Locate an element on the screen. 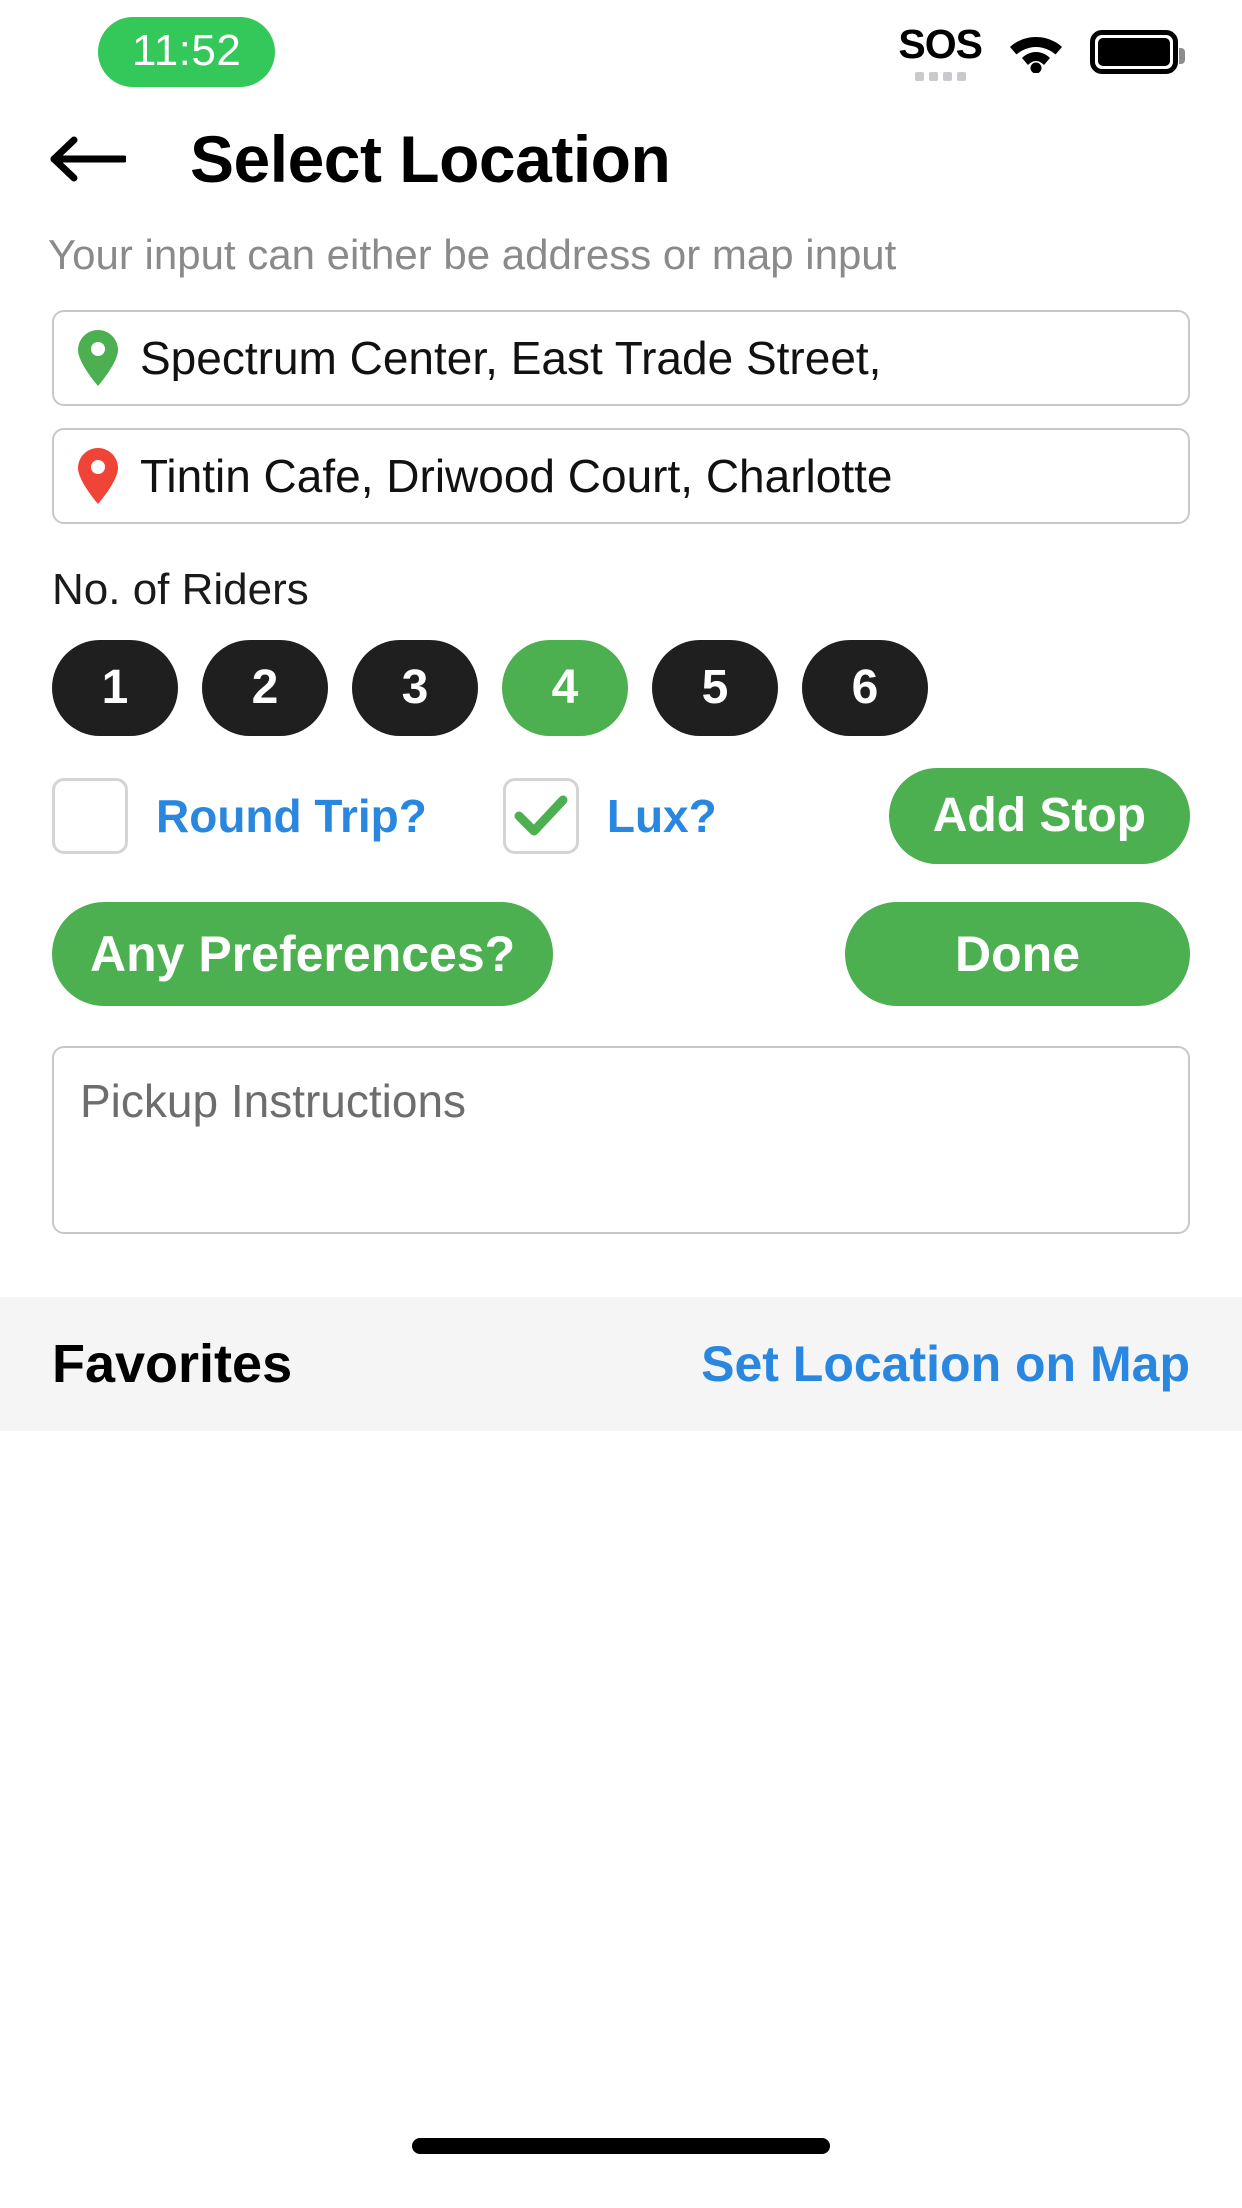  status-indicators: SOS is located at coordinates (1041, 50).